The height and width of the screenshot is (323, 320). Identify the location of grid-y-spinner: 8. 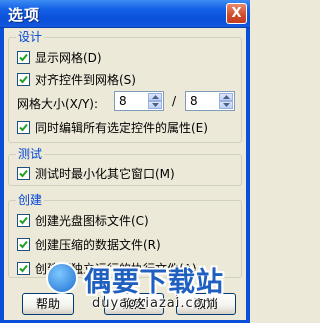
(210, 101).